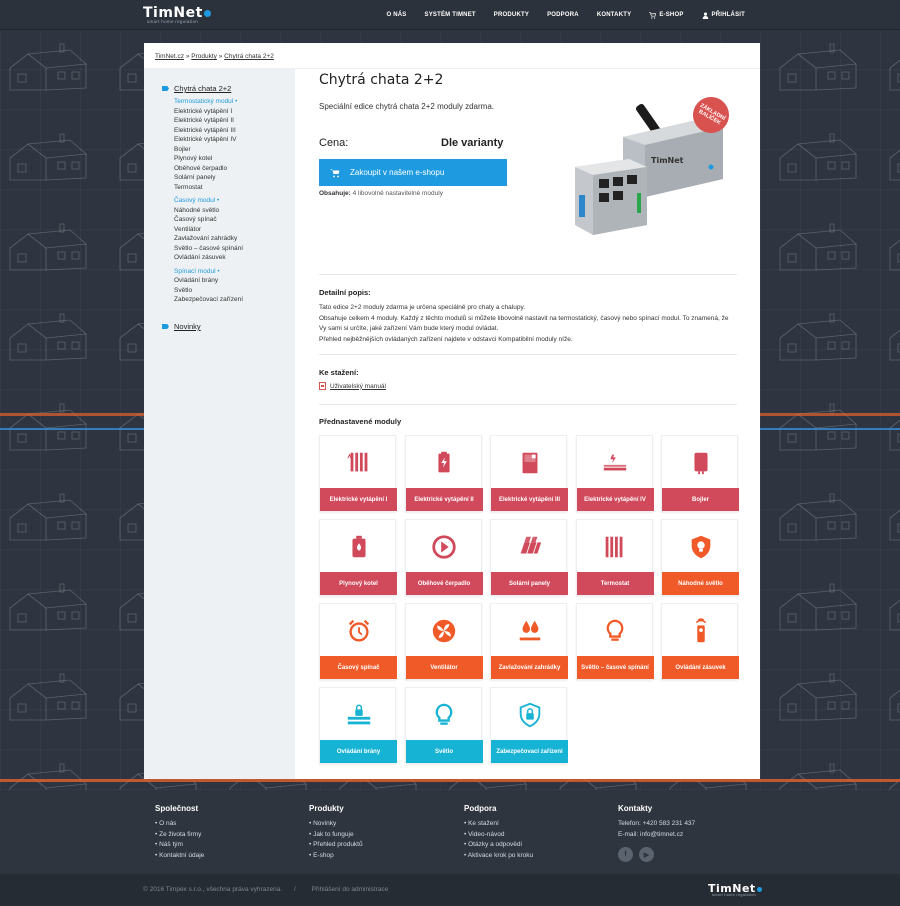  Describe the element at coordinates (358, 386) in the screenshot. I see `manual-link: Uživatelský manuál` at that location.